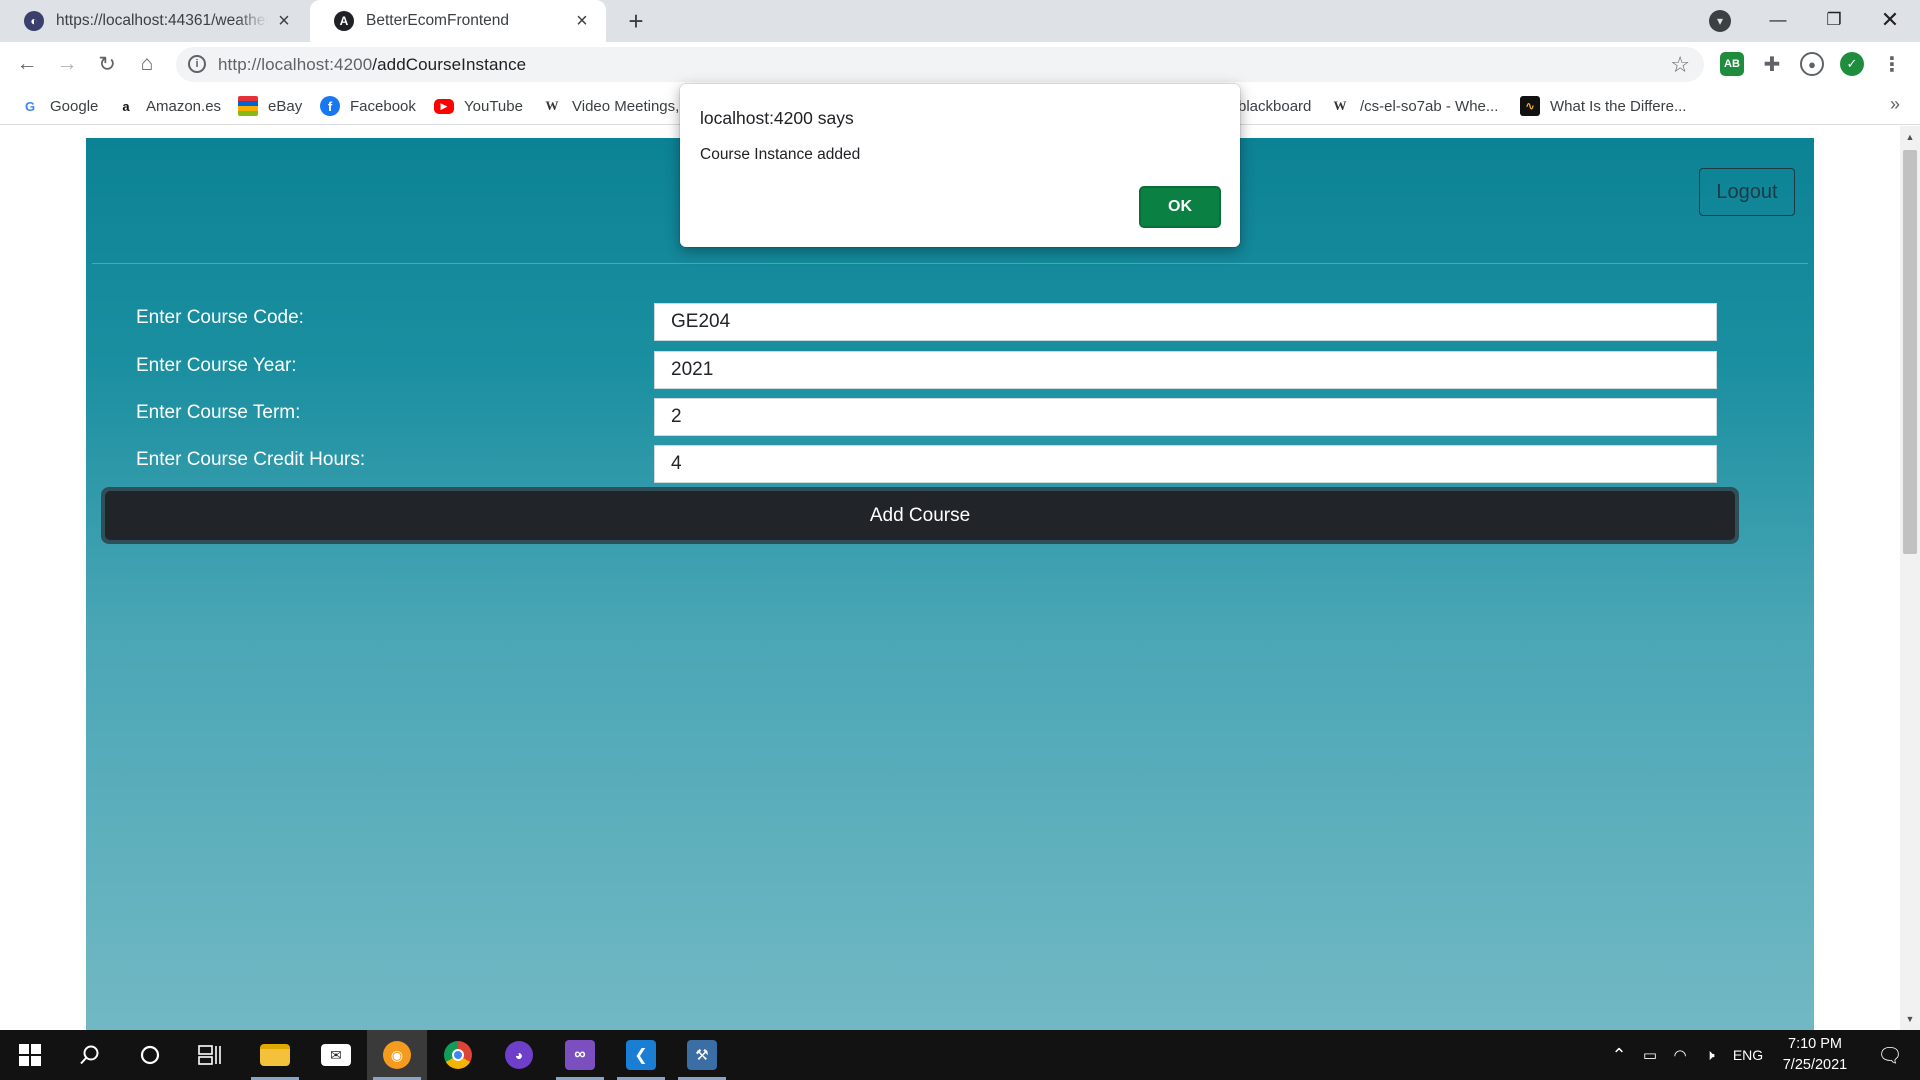 The width and height of the screenshot is (1920, 1080). I want to click on bookmark-blackboard: blackboard, so click(1274, 106).